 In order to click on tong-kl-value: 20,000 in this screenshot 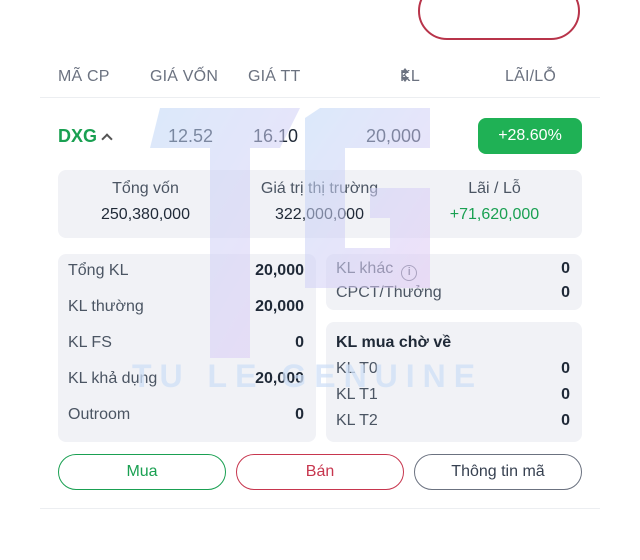, I will do `click(279, 270)`.